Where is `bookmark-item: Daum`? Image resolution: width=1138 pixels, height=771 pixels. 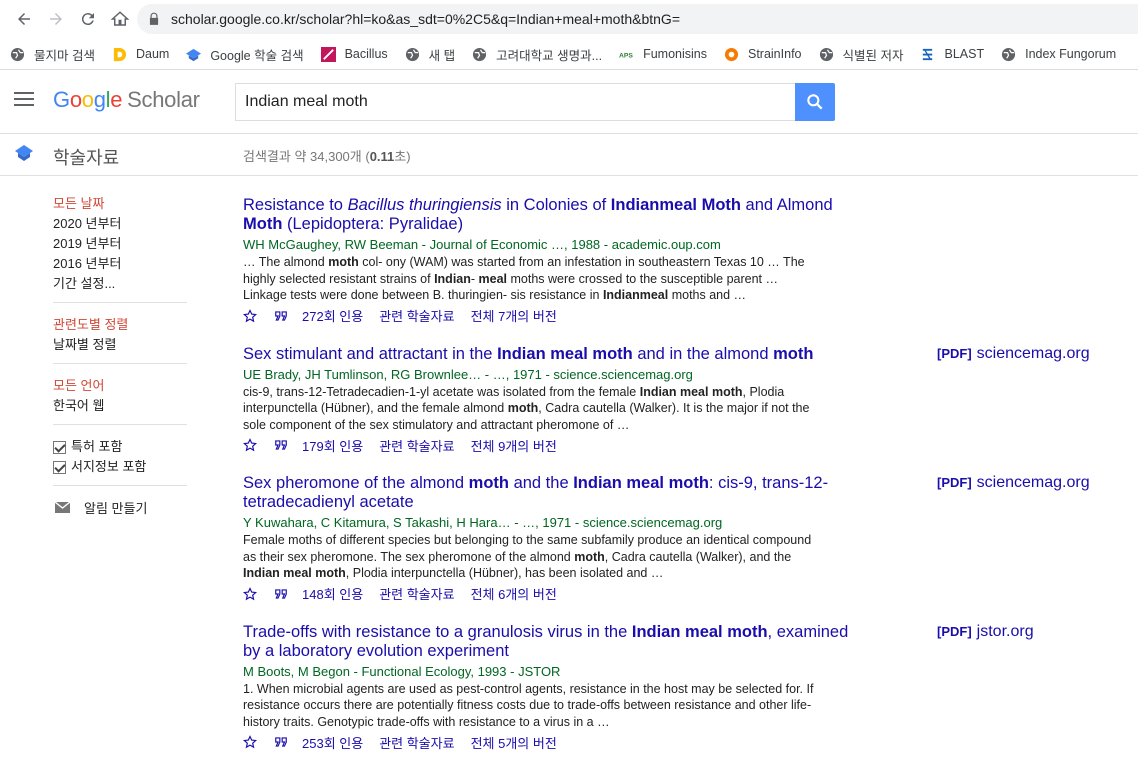 bookmark-item: Daum is located at coordinates (140, 54).